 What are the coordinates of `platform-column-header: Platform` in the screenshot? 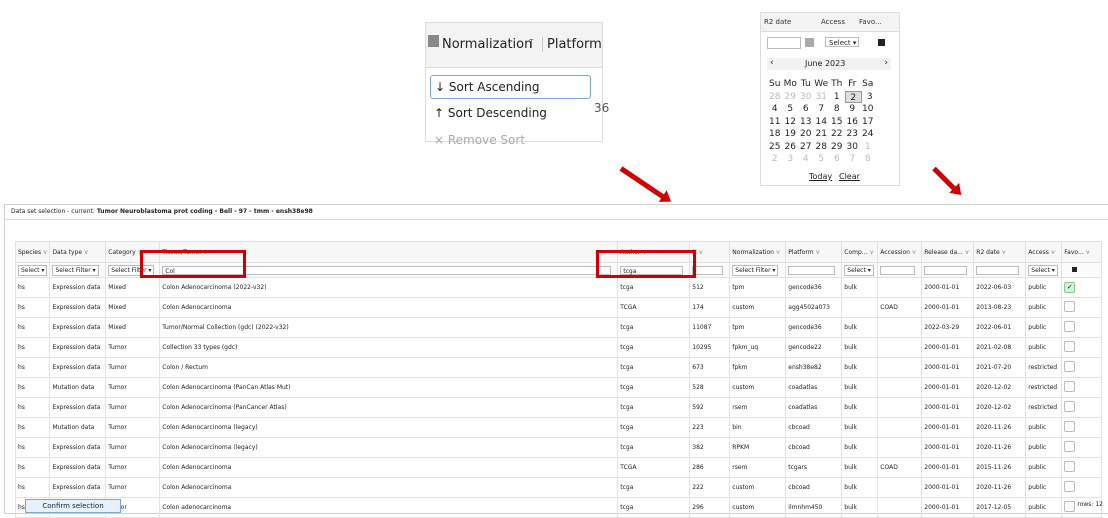 It's located at (572, 44).